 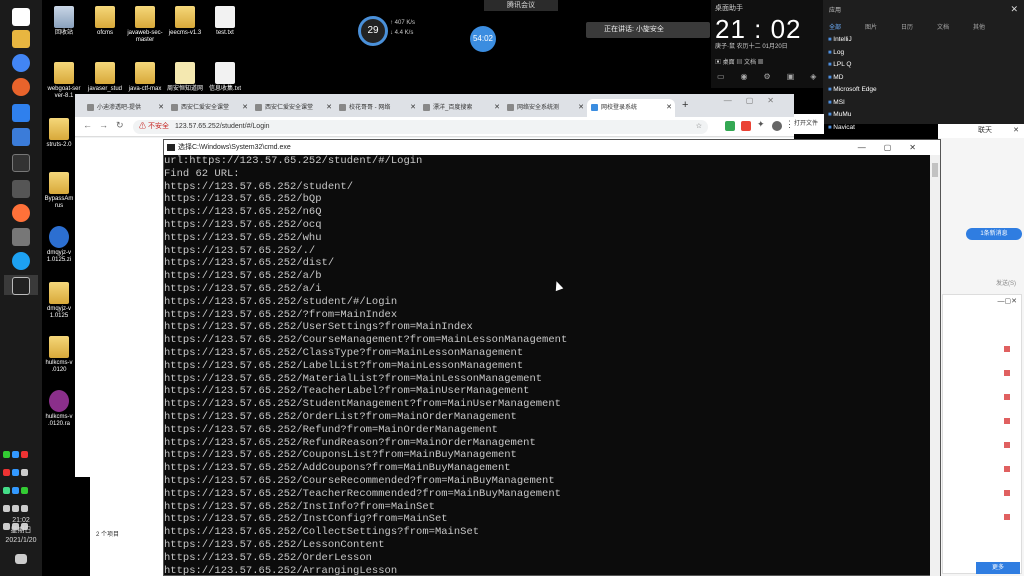 I want to click on browser-tab: 漂洋_百度搜索 ✕, so click(x=461, y=108).